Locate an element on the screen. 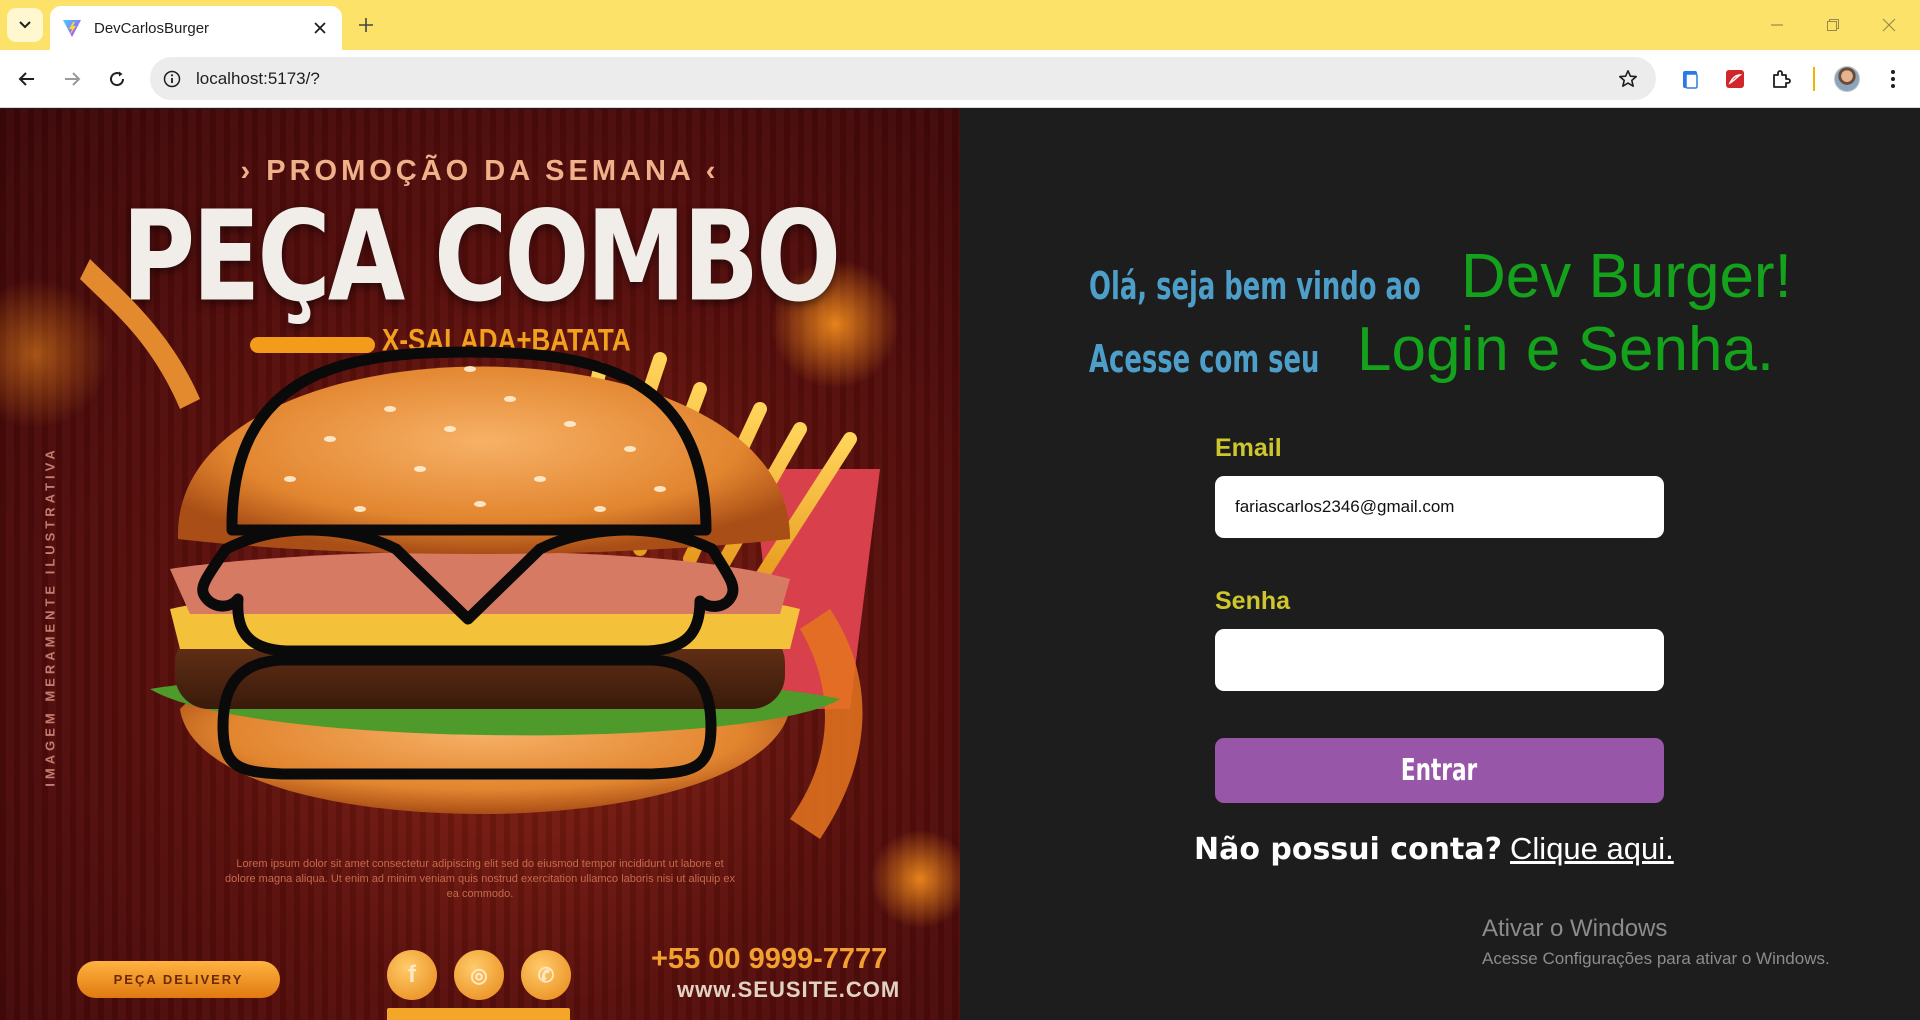 This screenshot has height=1020, width=1920. vite-logo-icon is located at coordinates (72, 28).